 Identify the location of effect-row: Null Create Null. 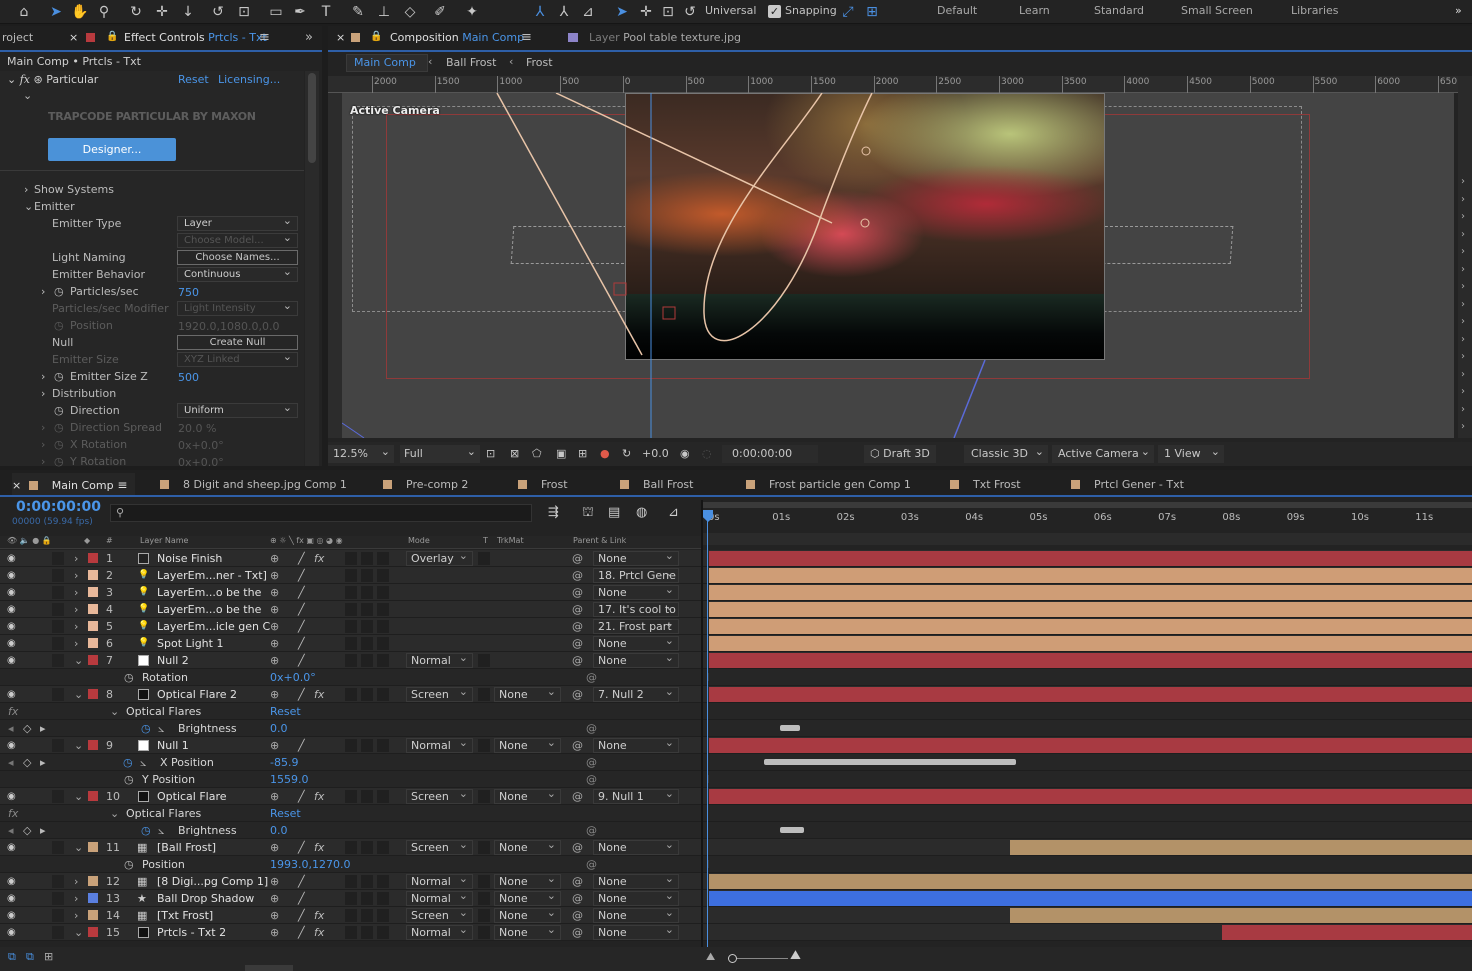
(152, 342).